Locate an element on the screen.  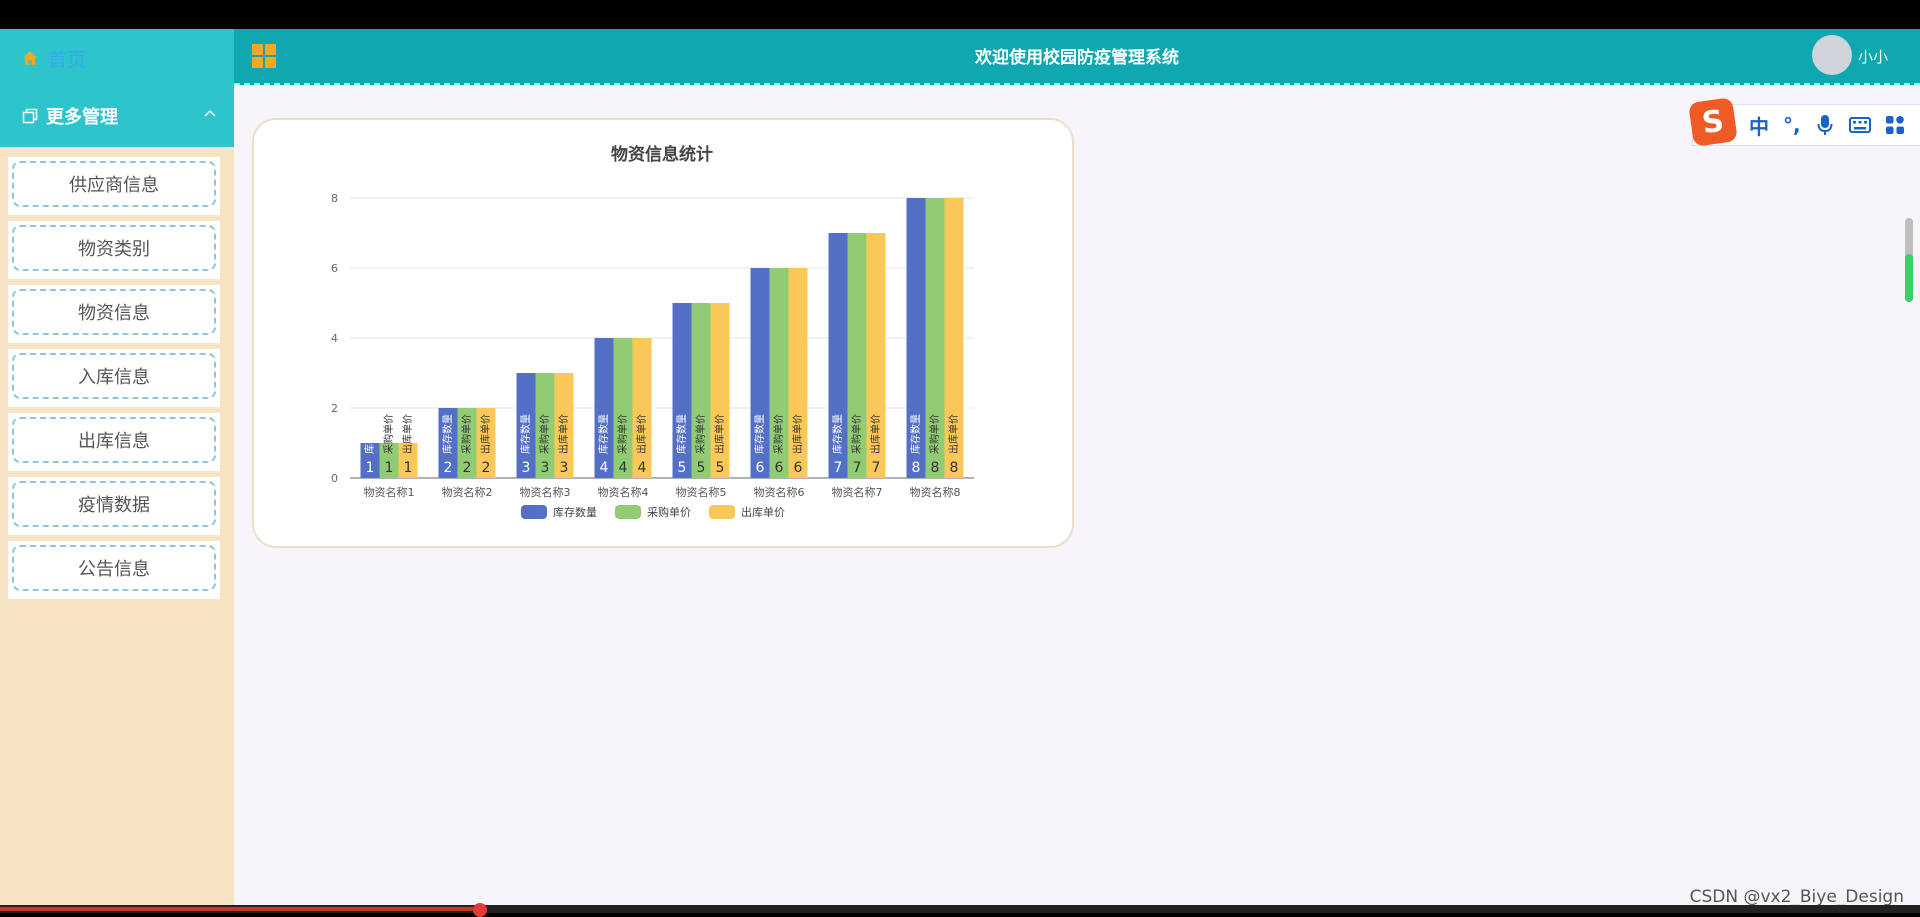
chart-title: 物资信息统计 is located at coordinates (662, 154).